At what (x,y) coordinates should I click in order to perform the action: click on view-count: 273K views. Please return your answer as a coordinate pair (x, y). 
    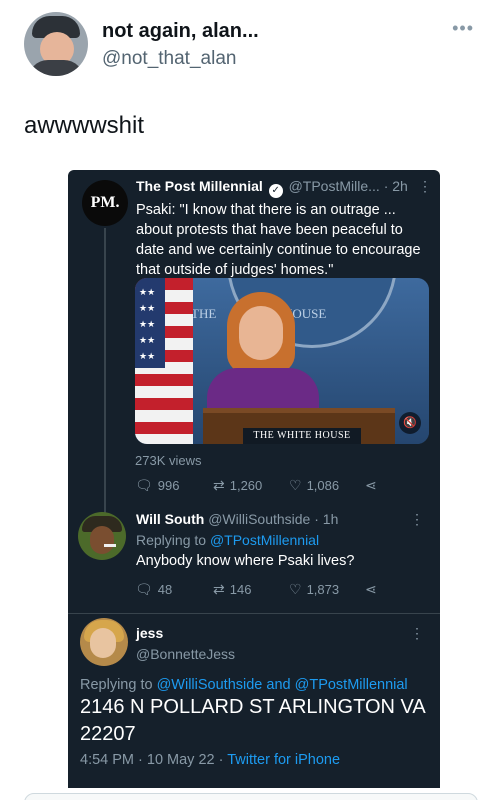
    Looking at the image, I should click on (168, 460).